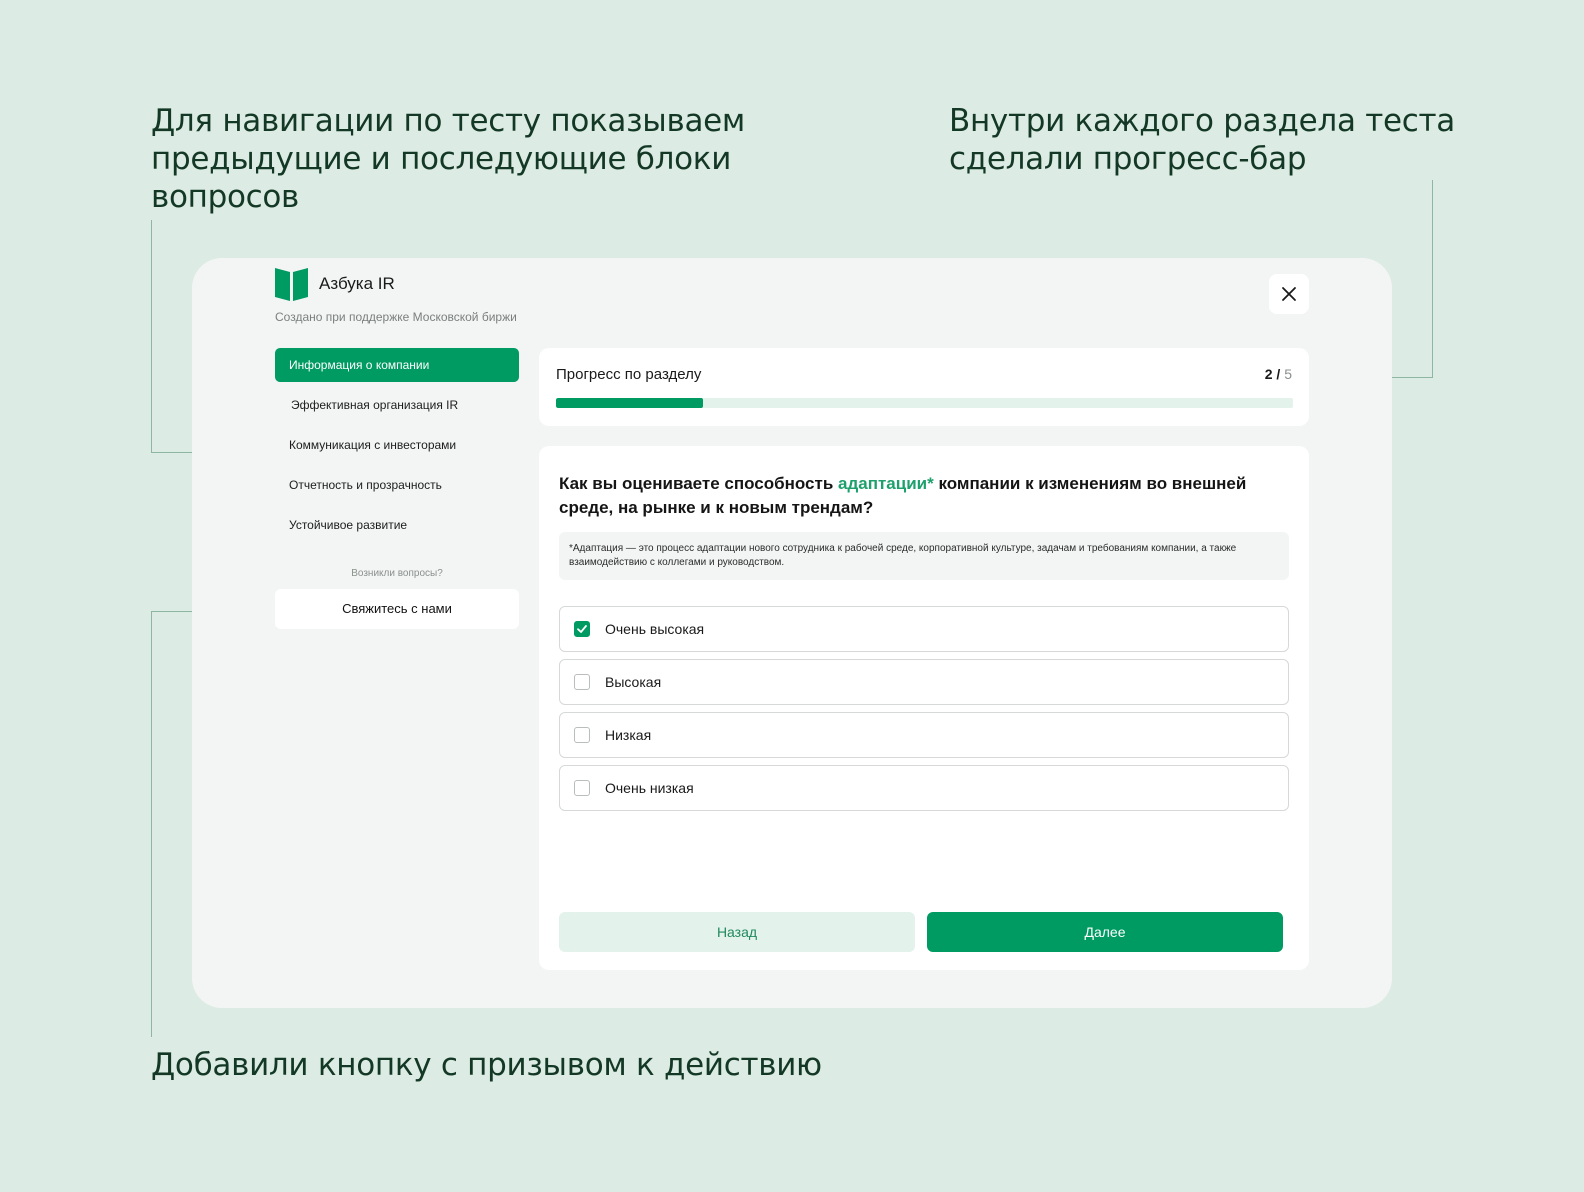 Image resolution: width=1584 pixels, height=1192 pixels. What do you see at coordinates (1288, 374) in the screenshot?
I see `progress-total: 5` at bounding box center [1288, 374].